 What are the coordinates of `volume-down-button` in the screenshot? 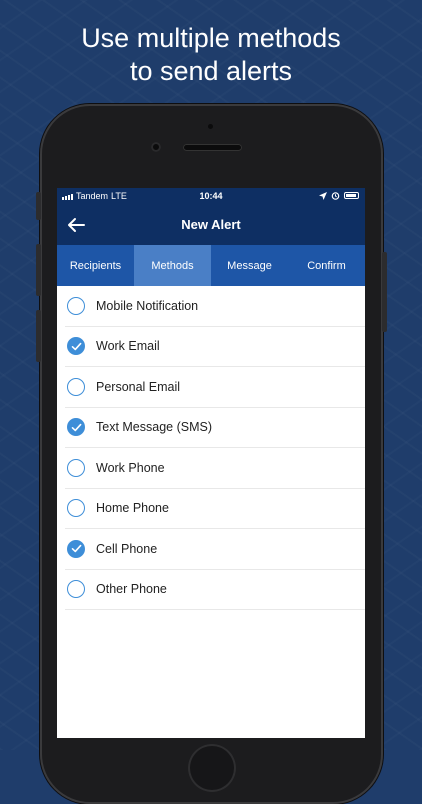 It's located at (38, 336).